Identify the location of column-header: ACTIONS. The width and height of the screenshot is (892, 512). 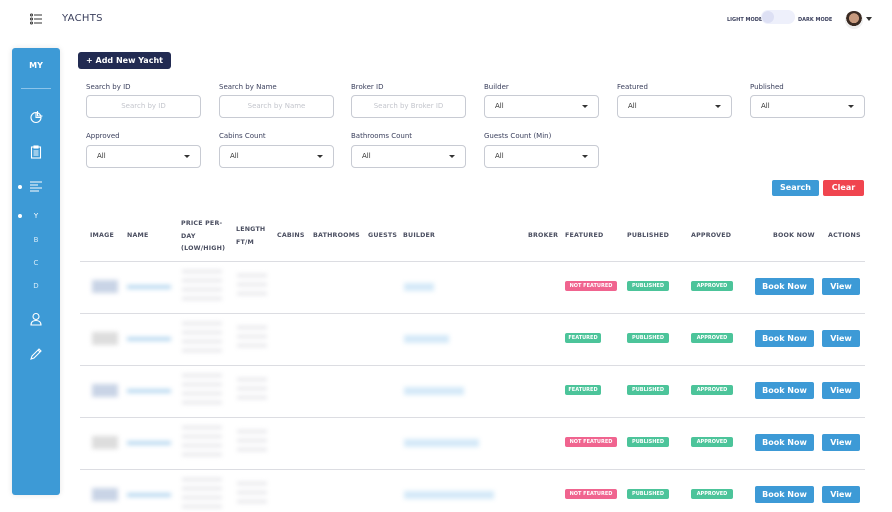
(844, 235).